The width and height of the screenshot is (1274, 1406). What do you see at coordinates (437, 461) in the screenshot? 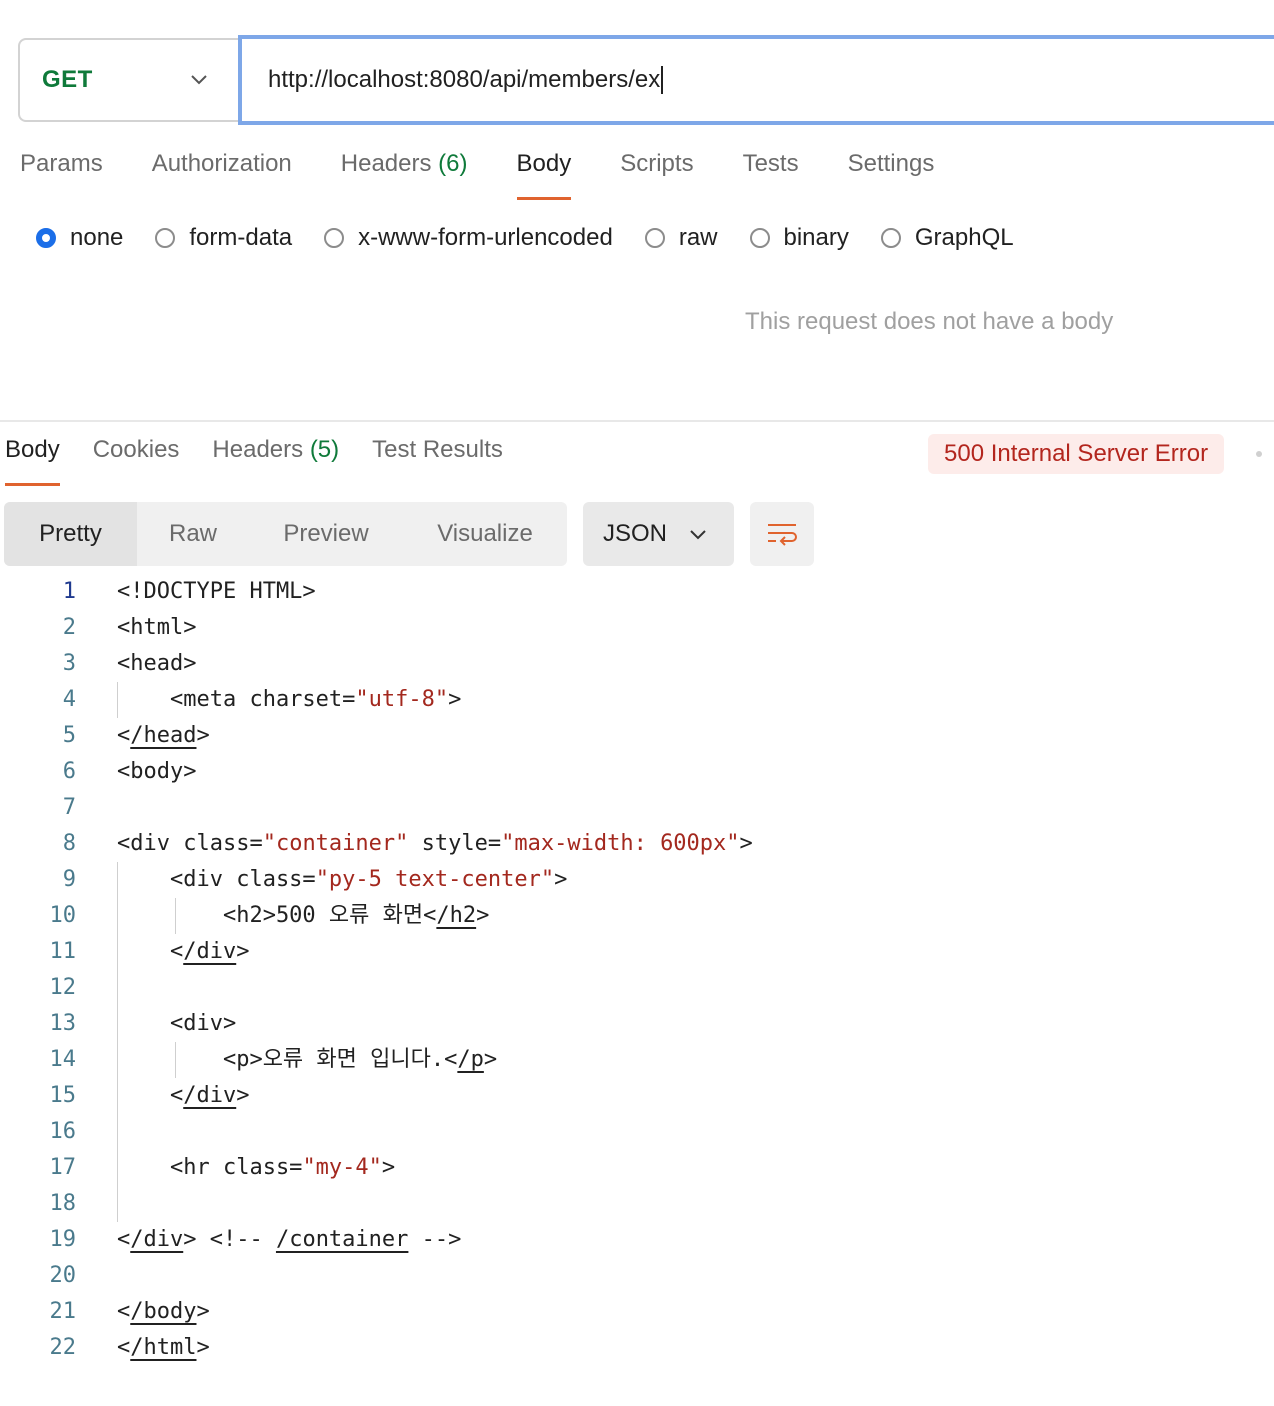
I see `response-tab-test-results: Test Results` at bounding box center [437, 461].